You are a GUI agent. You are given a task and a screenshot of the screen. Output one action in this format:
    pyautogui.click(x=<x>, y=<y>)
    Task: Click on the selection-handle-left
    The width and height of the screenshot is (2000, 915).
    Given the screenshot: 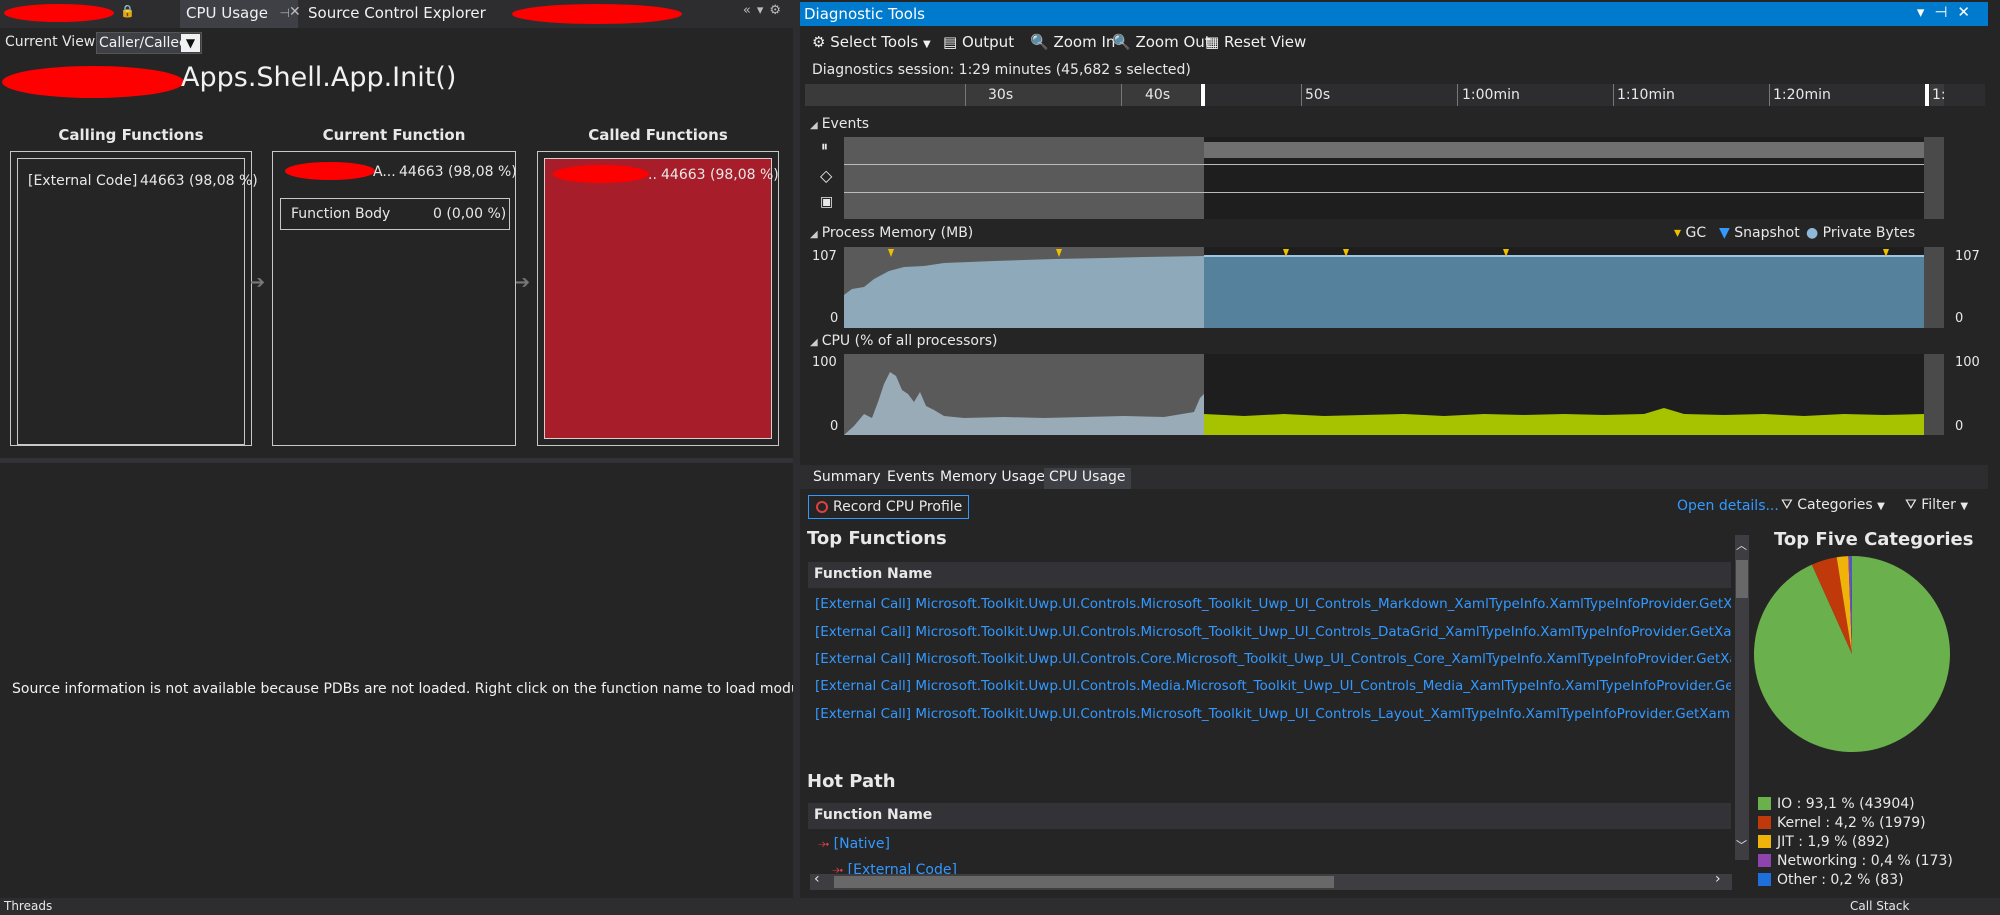 What is the action you would take?
    pyautogui.click(x=1203, y=95)
    